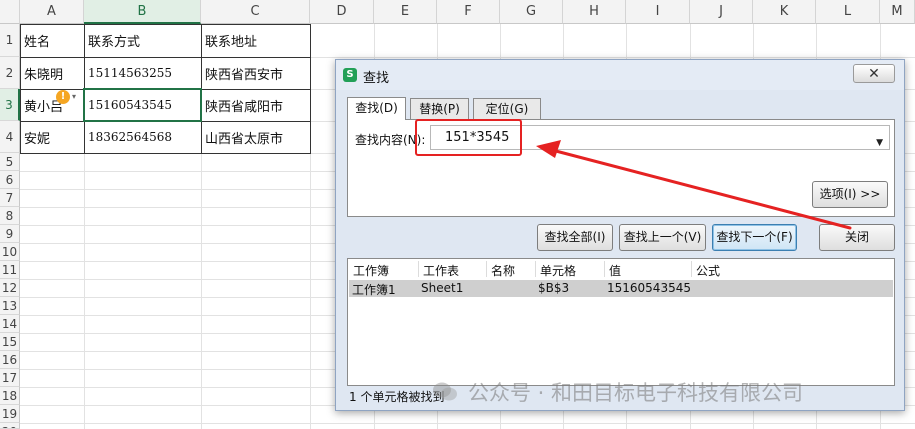  What do you see at coordinates (649, 288) in the screenshot?
I see `result-value: 15160543545` at bounding box center [649, 288].